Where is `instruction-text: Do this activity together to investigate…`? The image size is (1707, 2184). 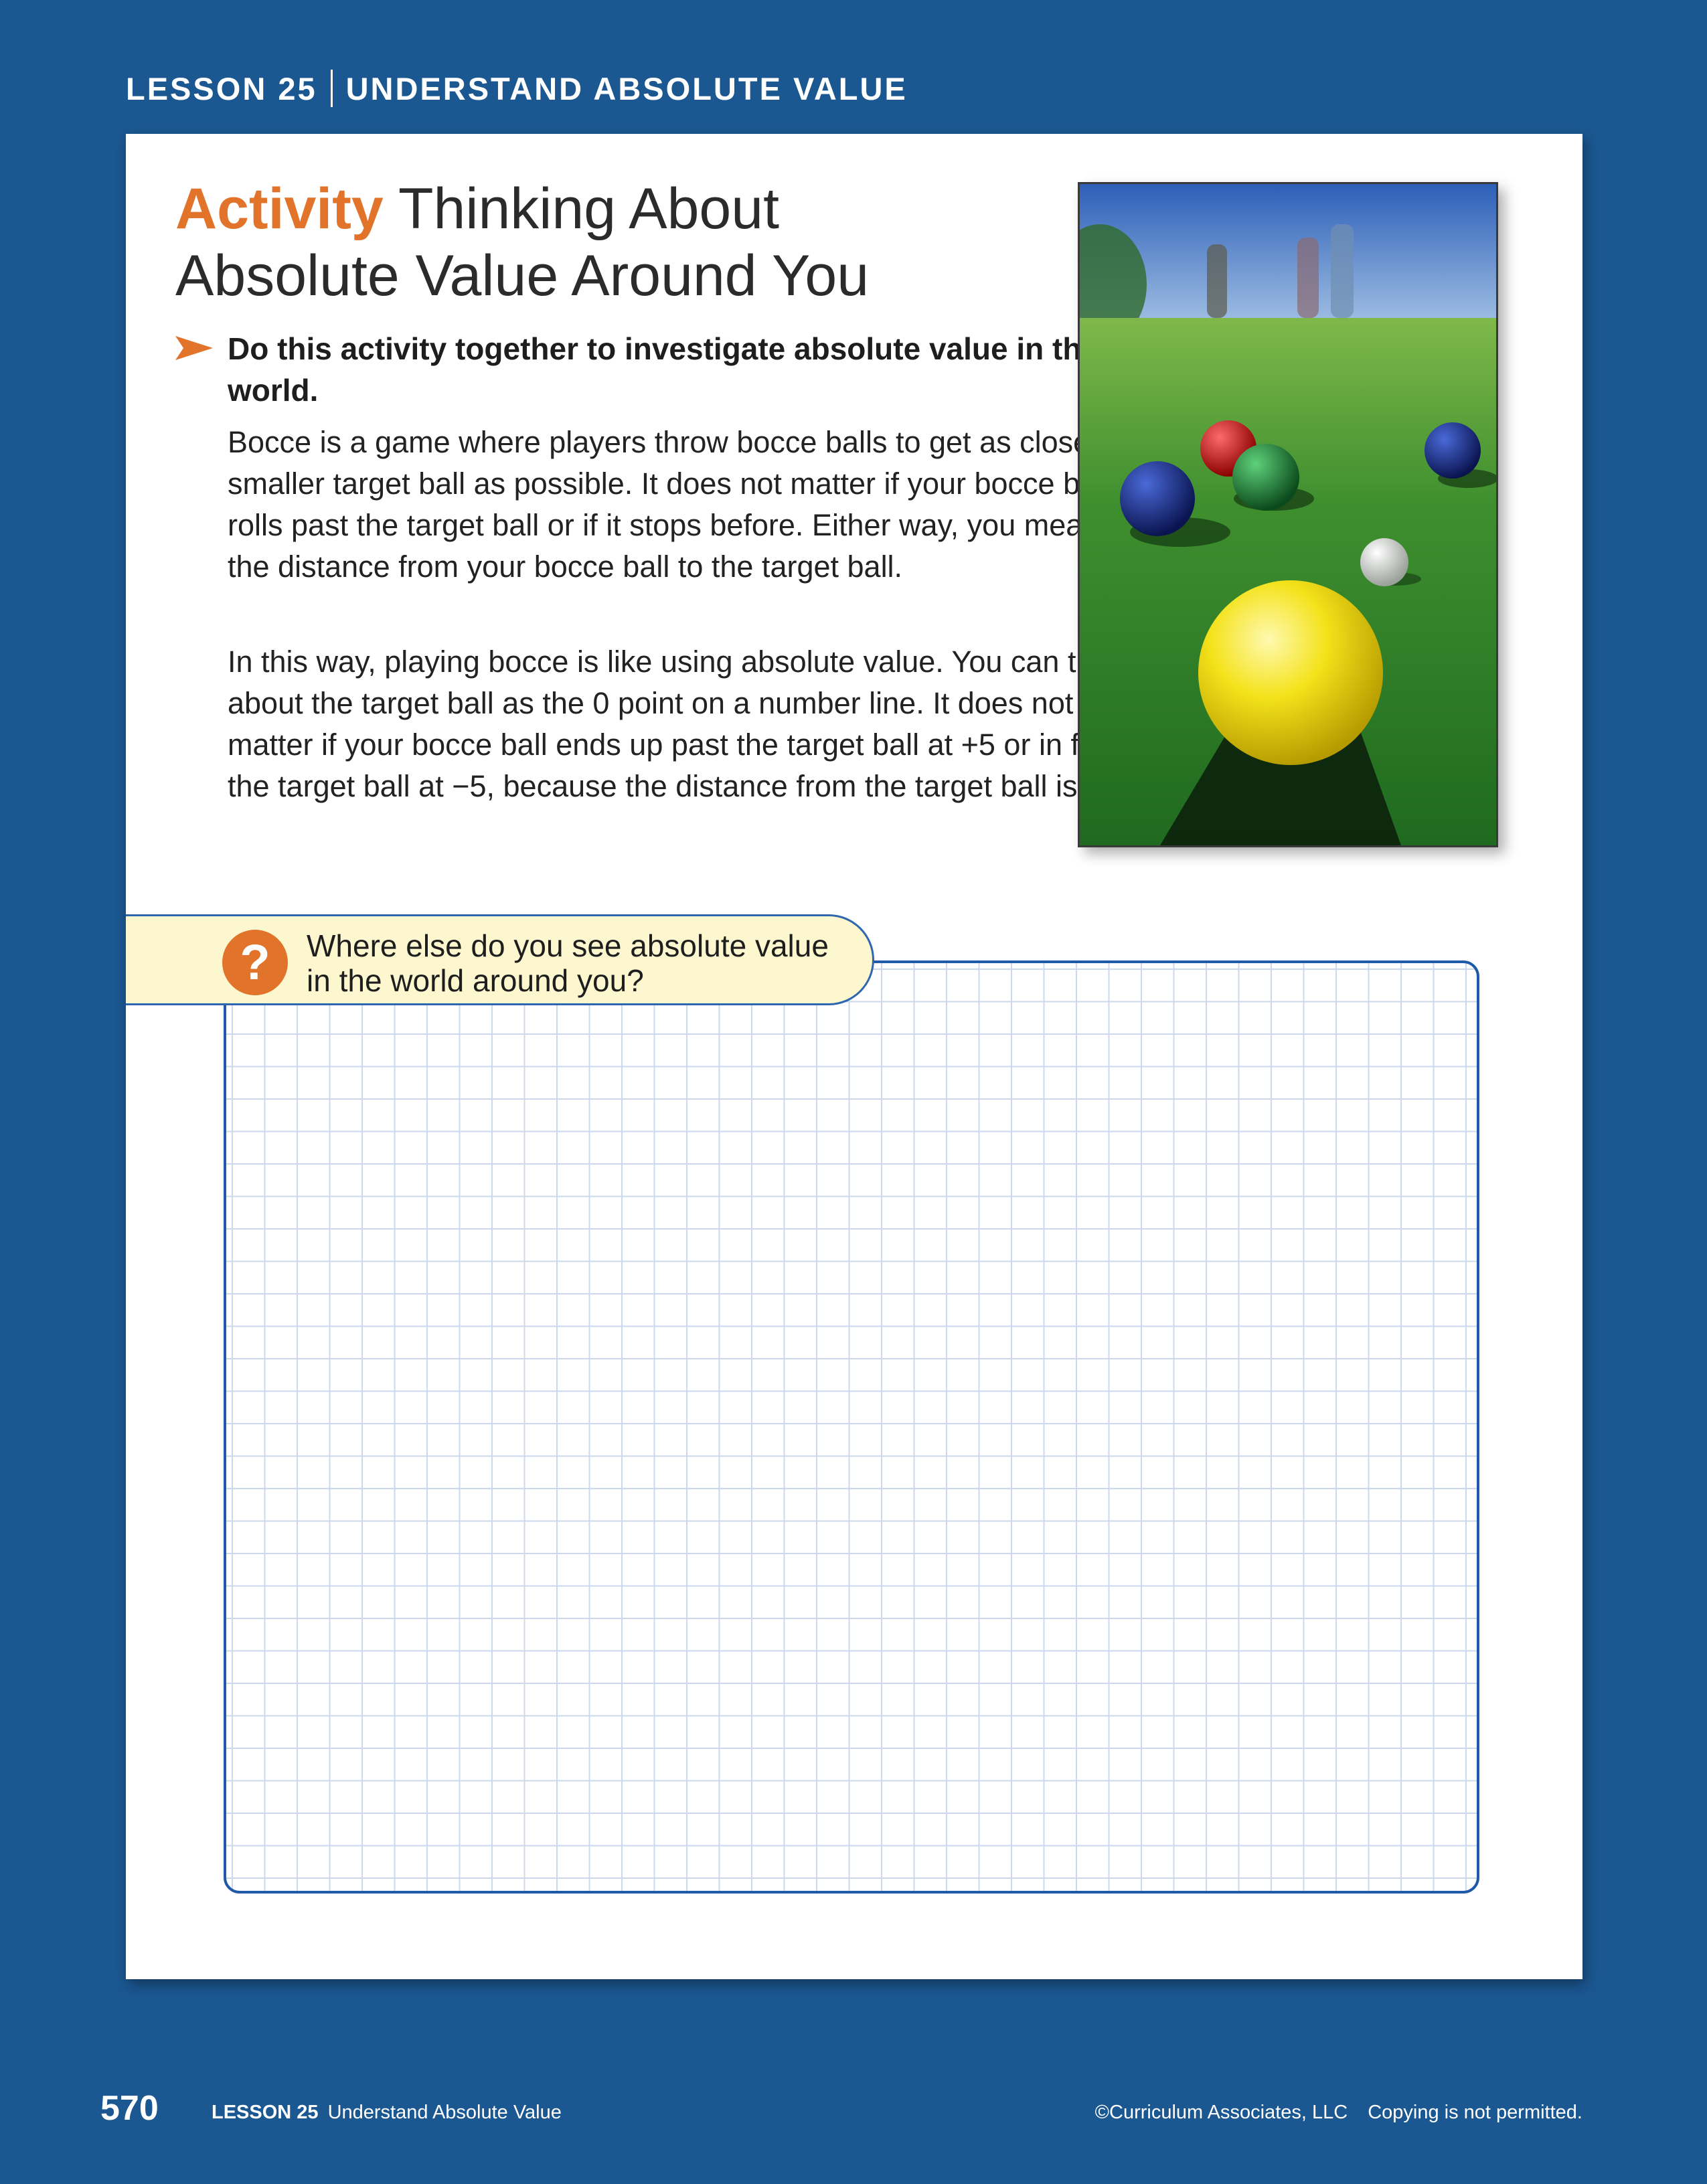
instruction-text: Do this activity together to investigate… is located at coordinates (695, 369).